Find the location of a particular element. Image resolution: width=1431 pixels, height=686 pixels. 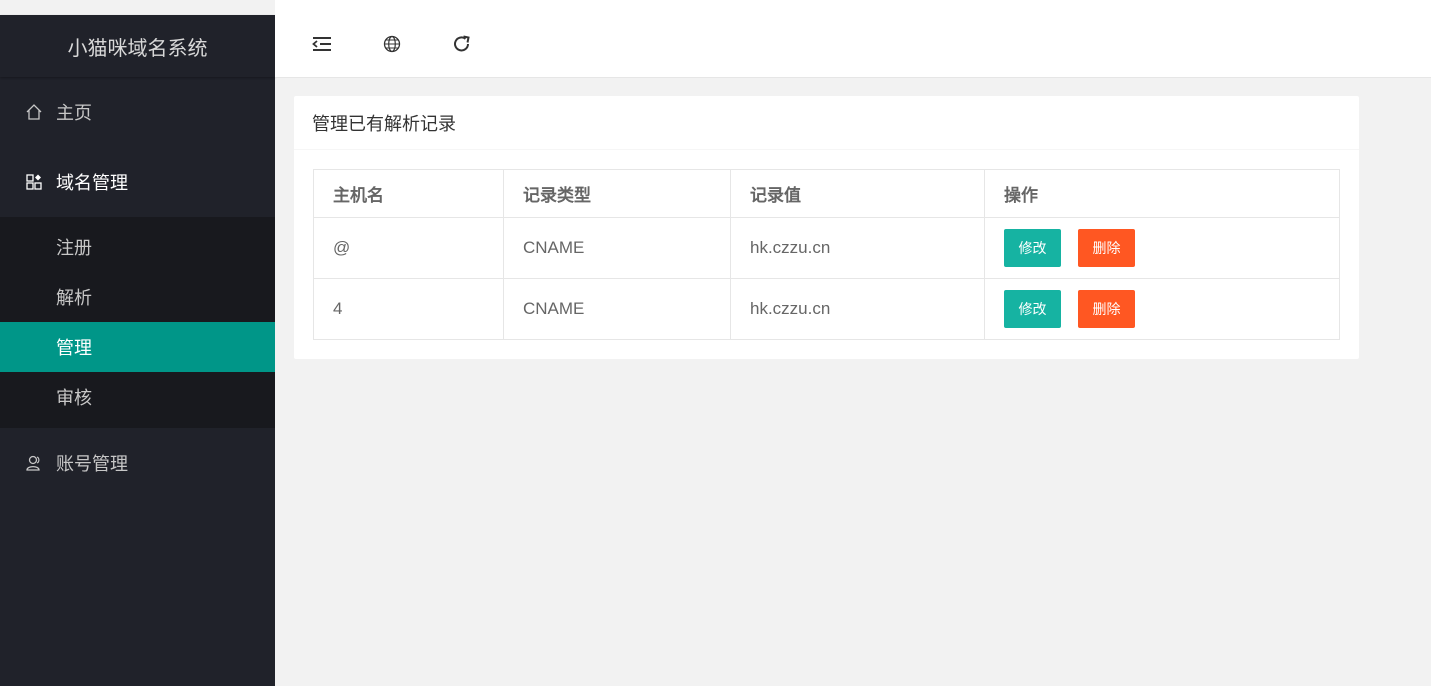

globe-icon is located at coordinates (392, 46).